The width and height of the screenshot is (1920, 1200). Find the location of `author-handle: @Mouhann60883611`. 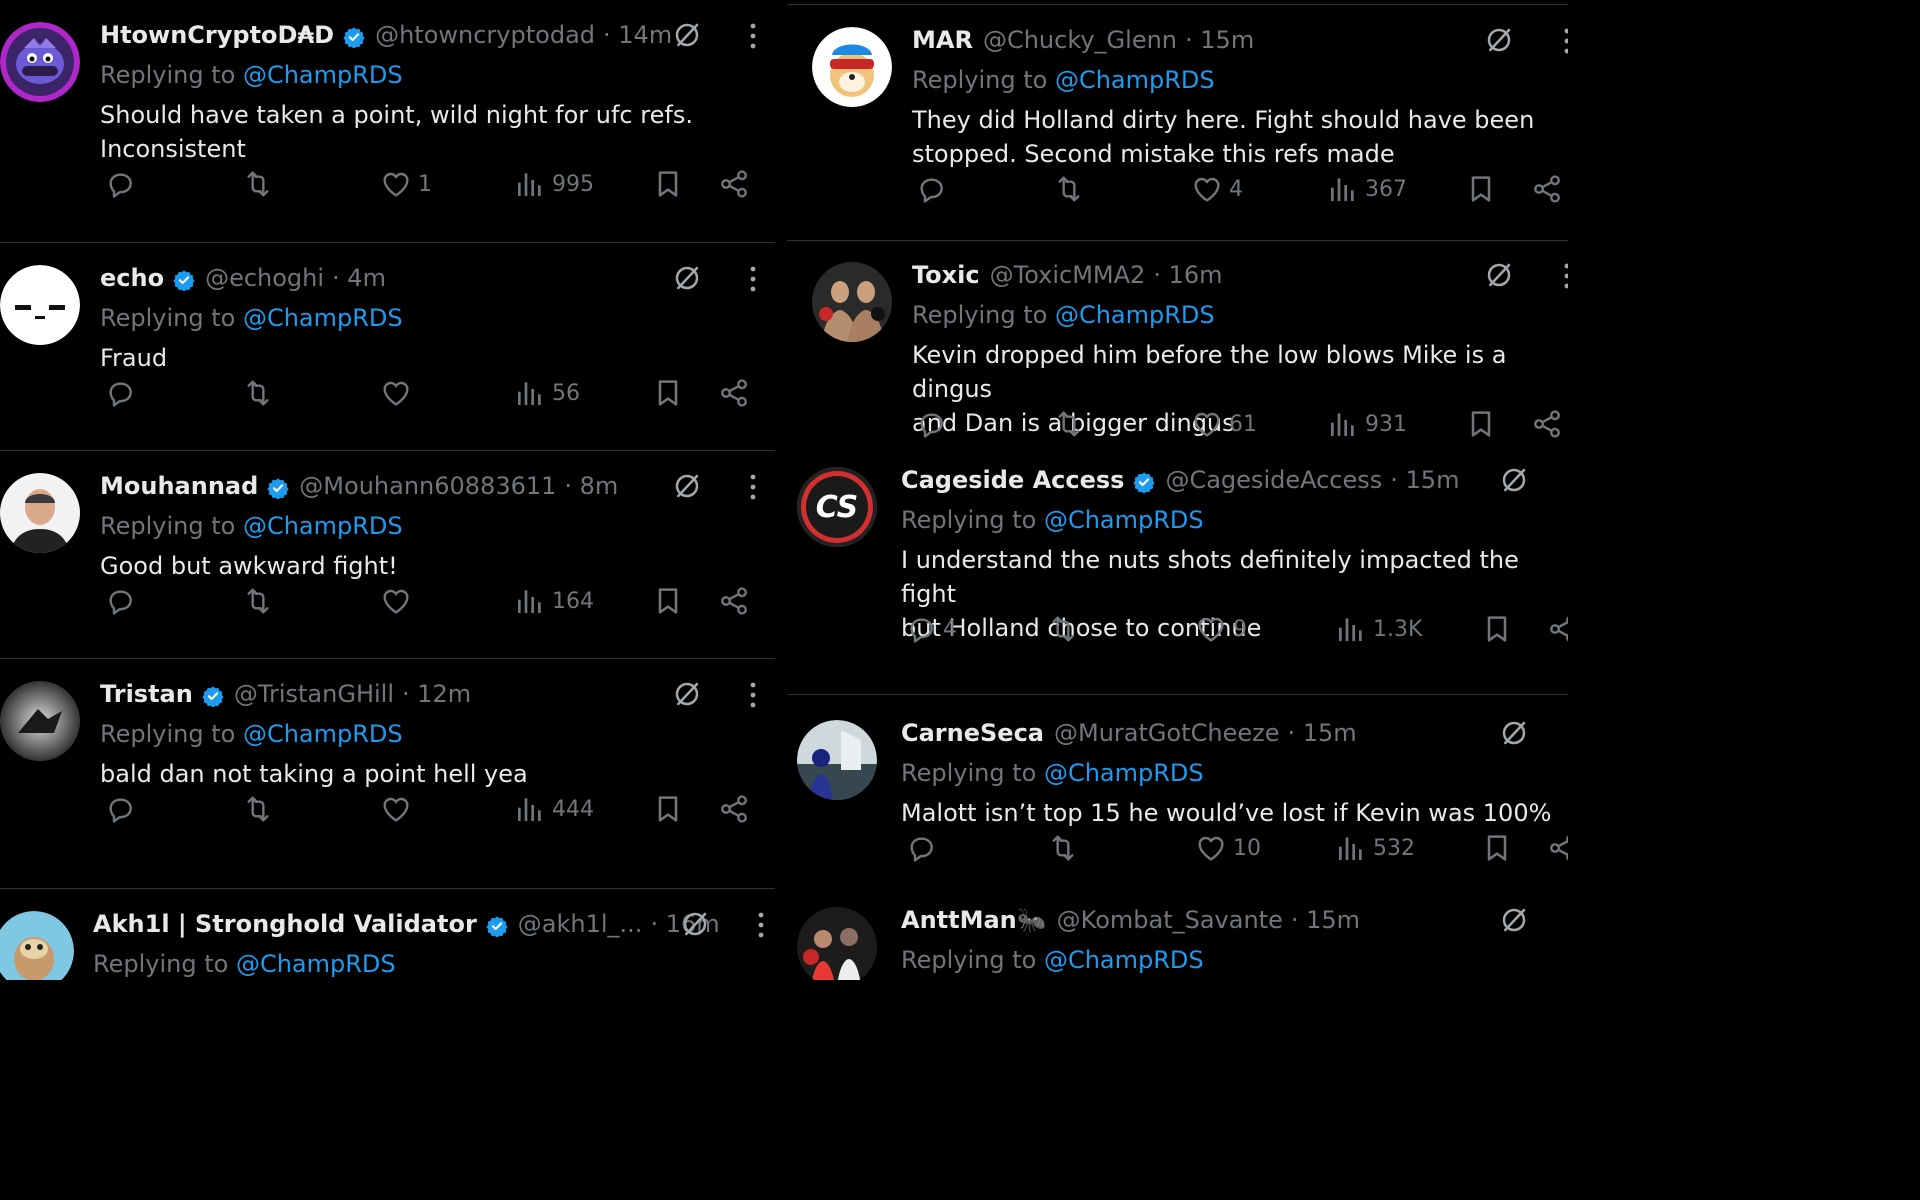

author-handle: @Mouhann60883611 is located at coordinates (427, 486).